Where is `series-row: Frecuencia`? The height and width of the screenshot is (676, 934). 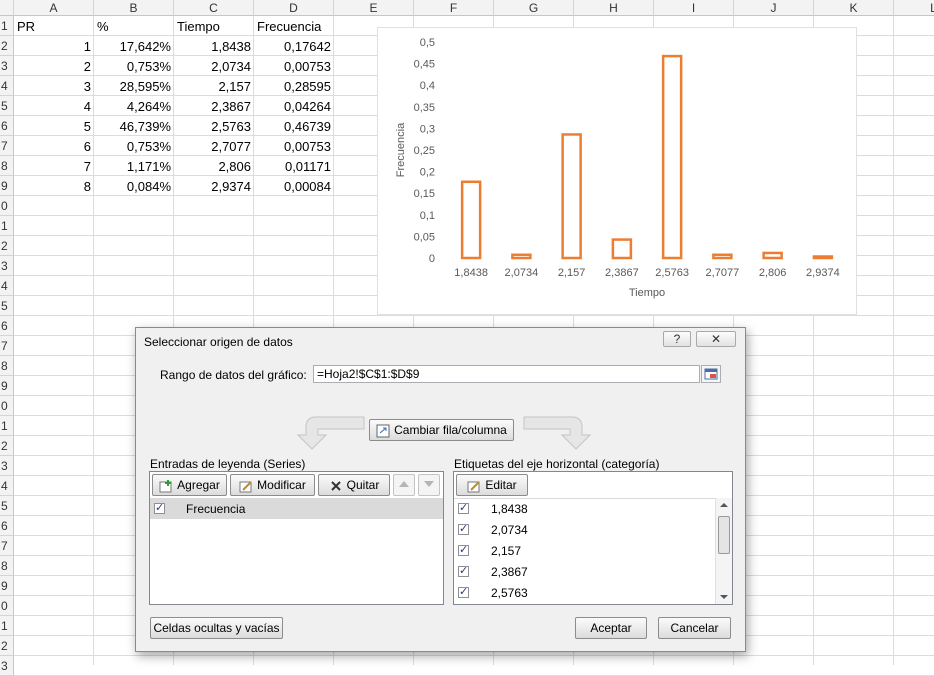 series-row: Frecuencia is located at coordinates (296, 509).